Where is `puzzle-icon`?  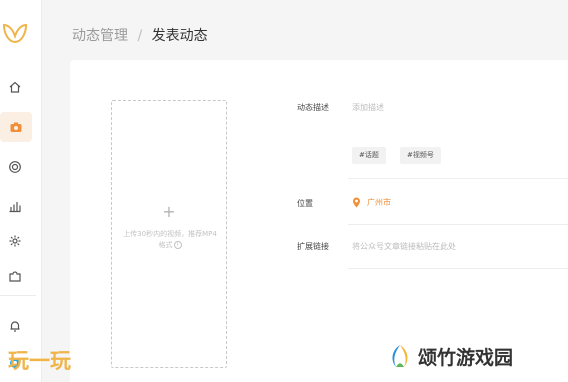
puzzle-icon is located at coordinates (15, 276).